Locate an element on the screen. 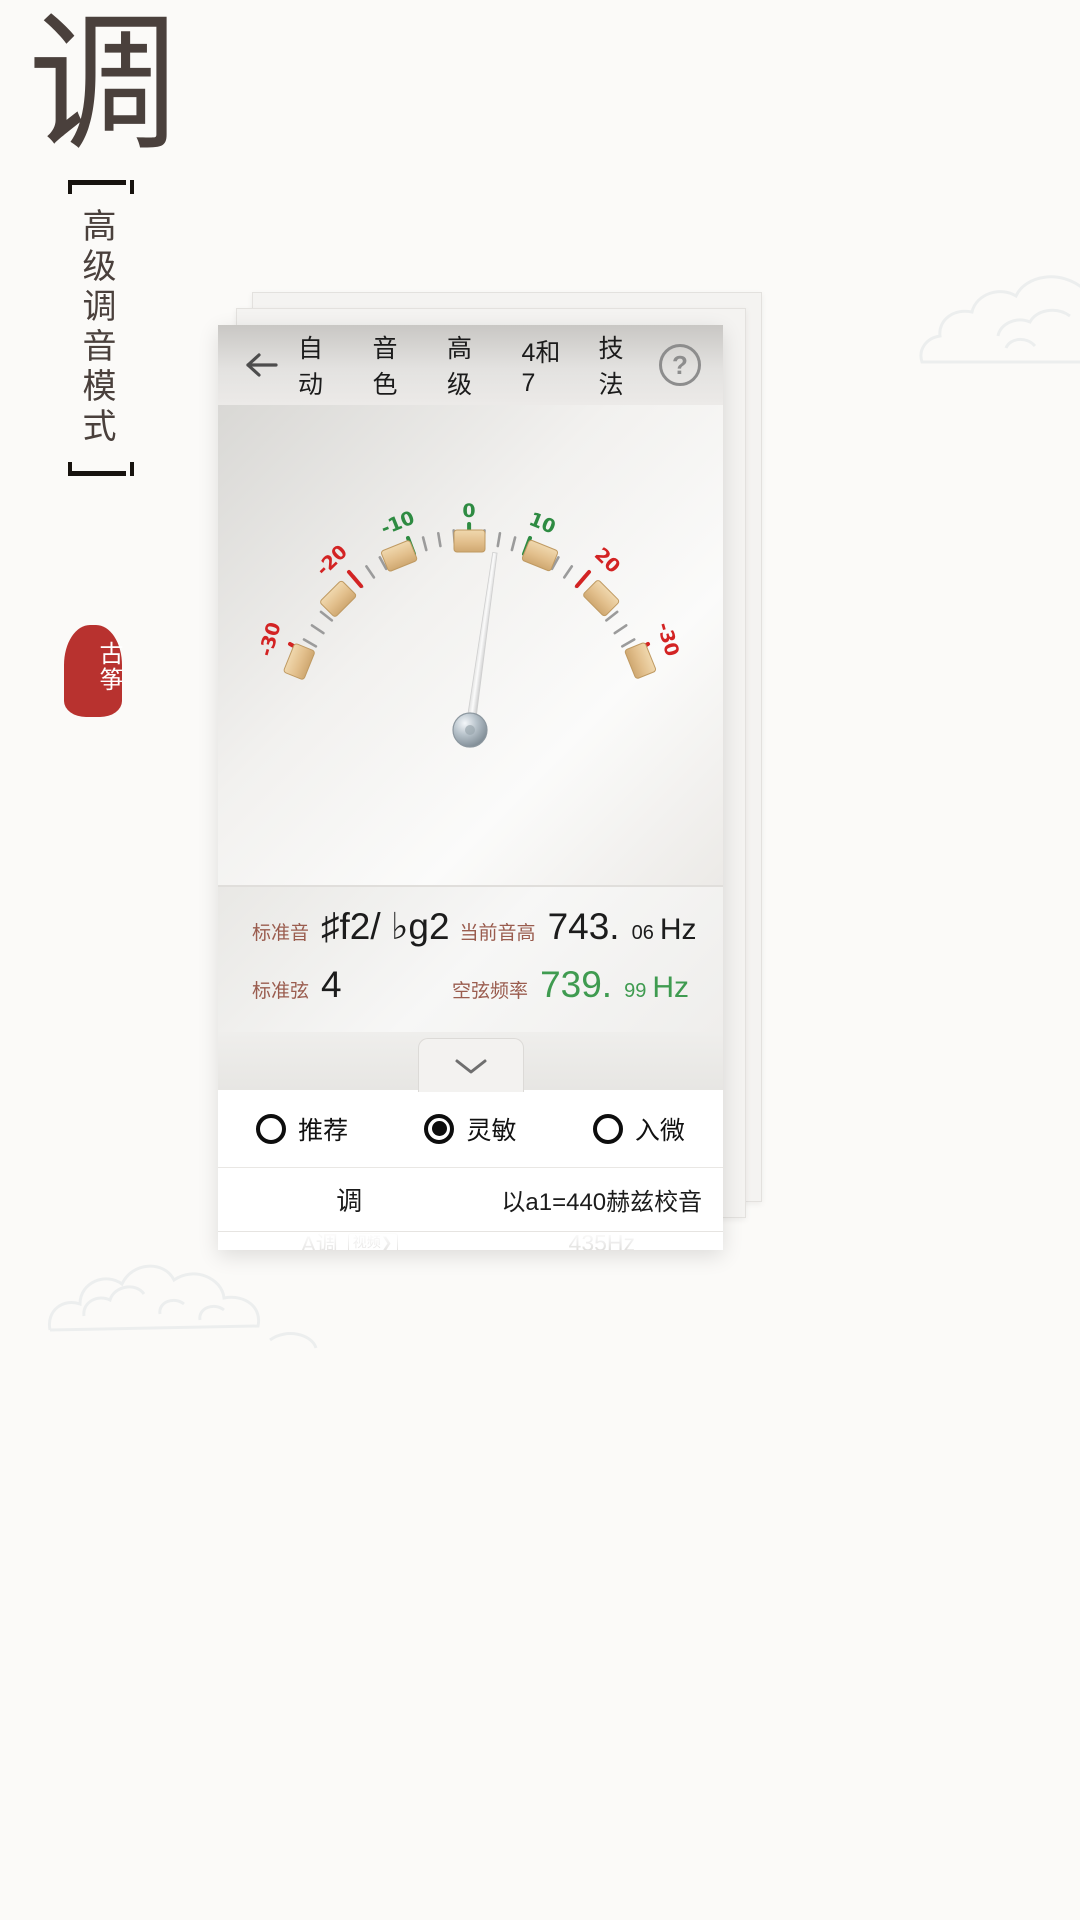 This screenshot has height=1920, width=1080. tab-technique: 技法 is located at coordinates (622, 366).